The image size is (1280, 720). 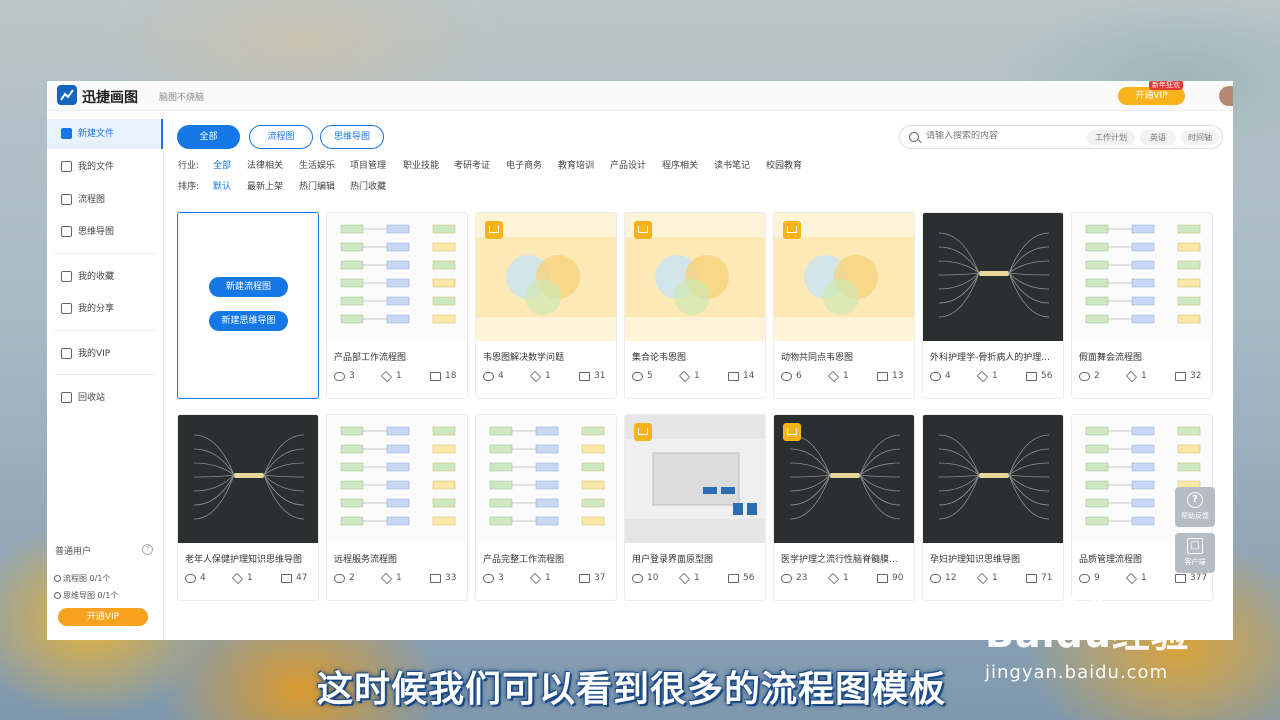 What do you see at coordinates (1195, 507) in the screenshot?
I see `feedback-button: ? 帮助反馈` at bounding box center [1195, 507].